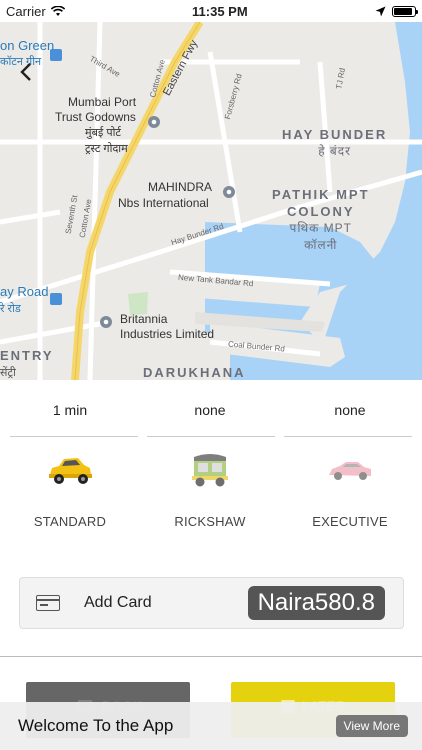  What do you see at coordinates (26, 11) in the screenshot?
I see `carrier-label: Carrier` at bounding box center [26, 11].